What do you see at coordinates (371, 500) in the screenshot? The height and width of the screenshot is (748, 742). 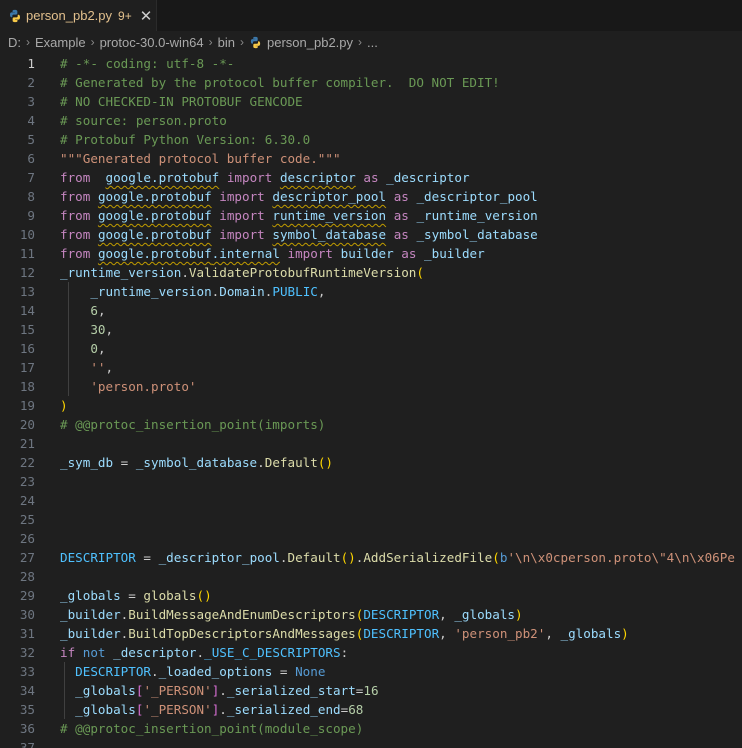 I see `code-line: 24` at bounding box center [371, 500].